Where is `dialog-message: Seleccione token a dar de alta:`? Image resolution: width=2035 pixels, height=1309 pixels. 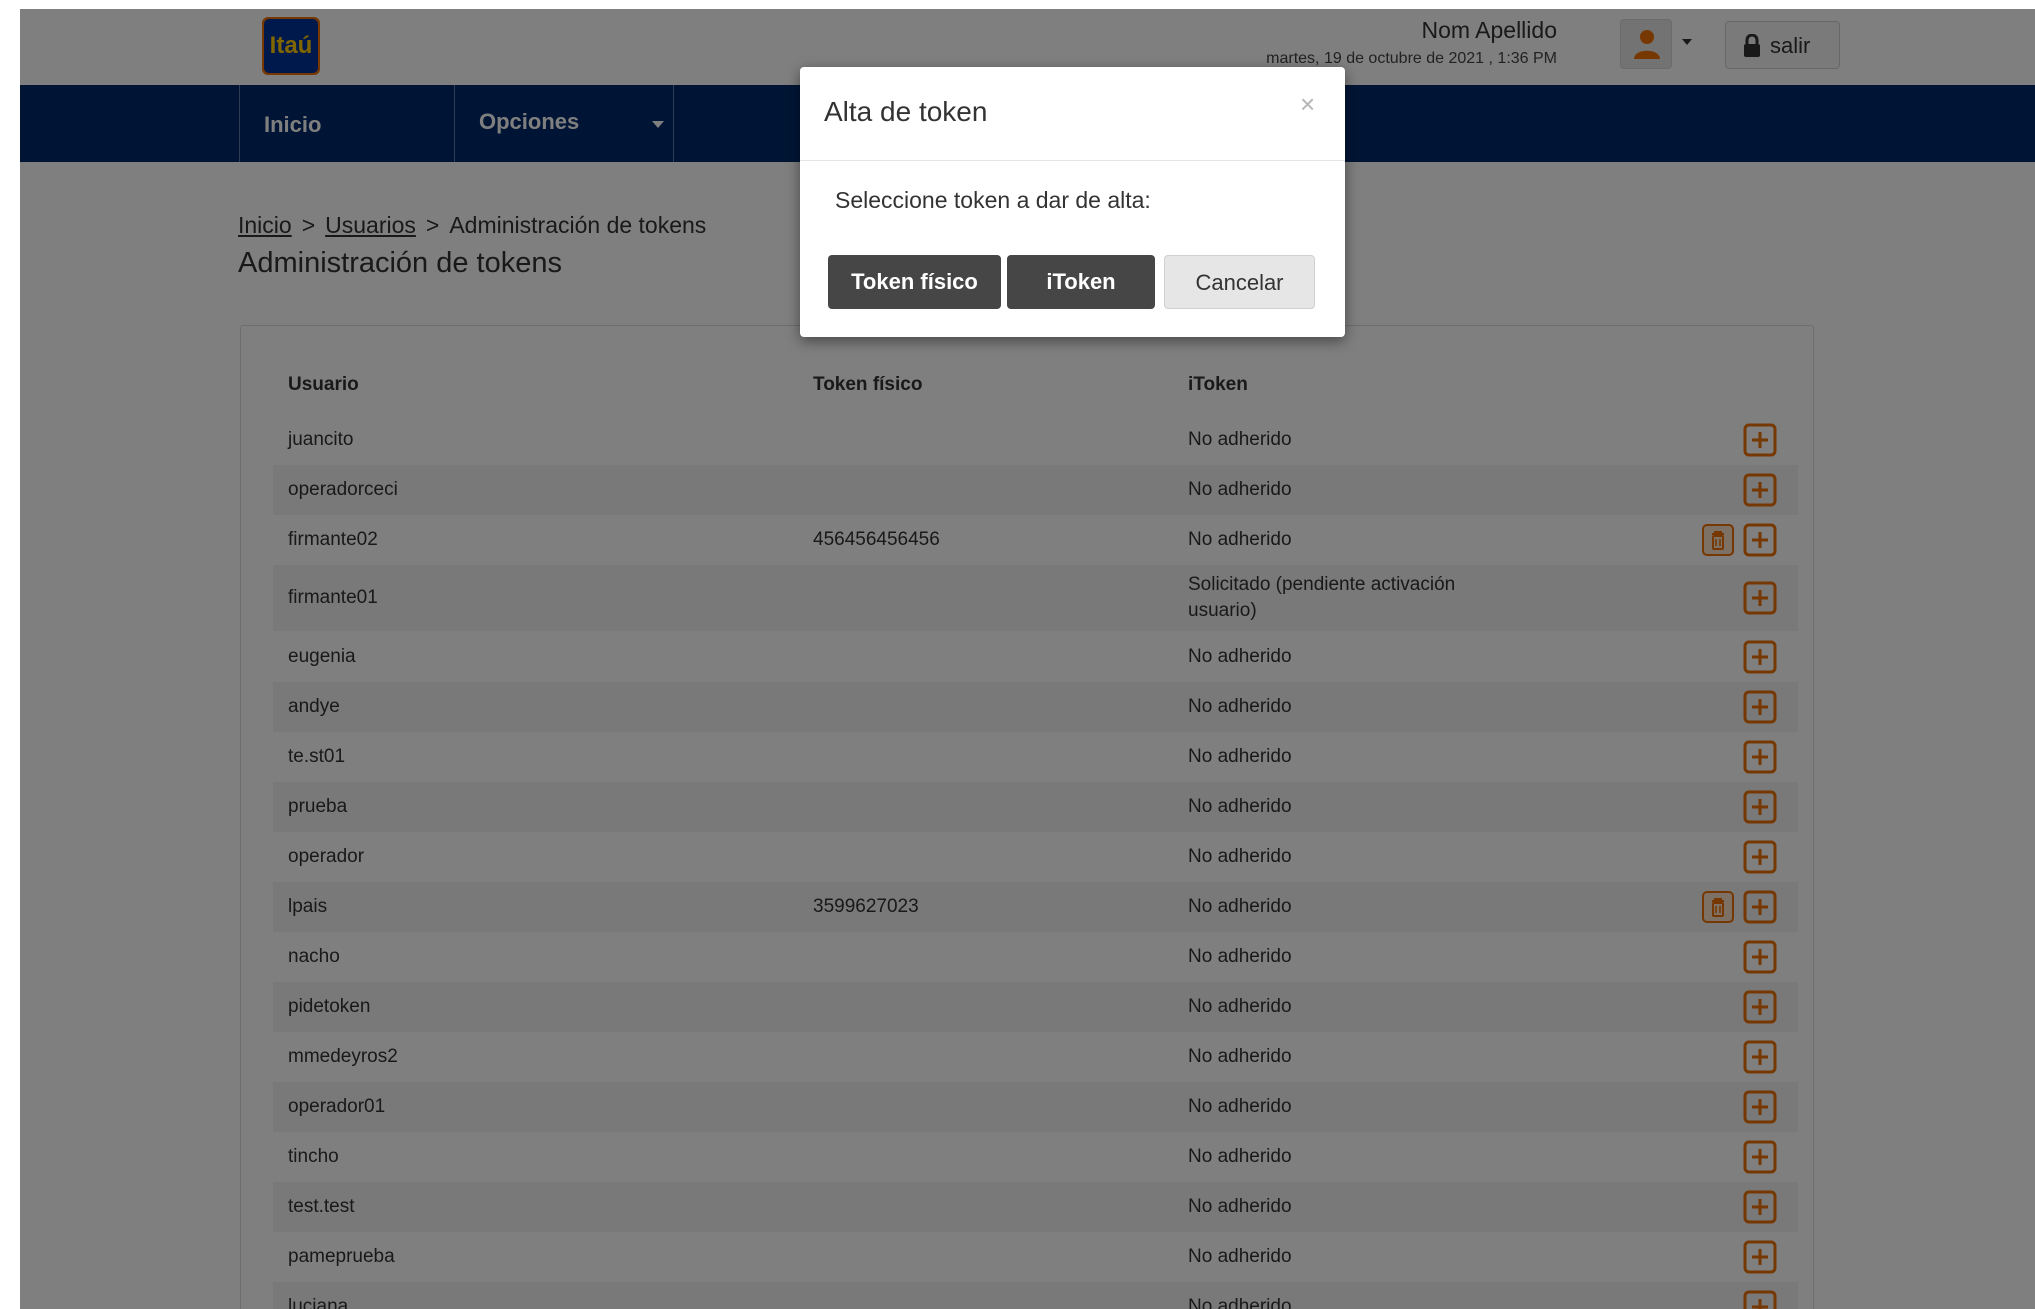
dialog-message: Seleccione token a dar de alta: is located at coordinates (993, 200).